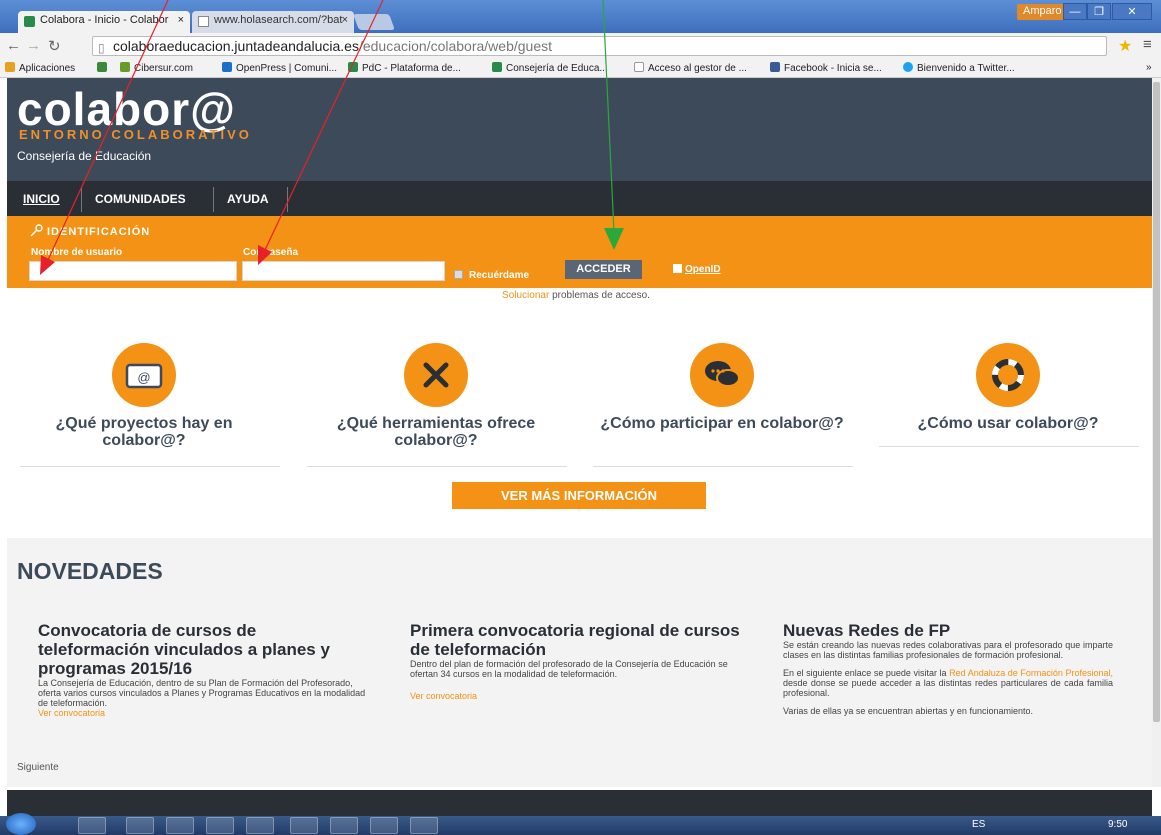 The image size is (1161, 835). Describe the element at coordinates (144, 375) in the screenshot. I see `folder-at-icon: @` at that location.